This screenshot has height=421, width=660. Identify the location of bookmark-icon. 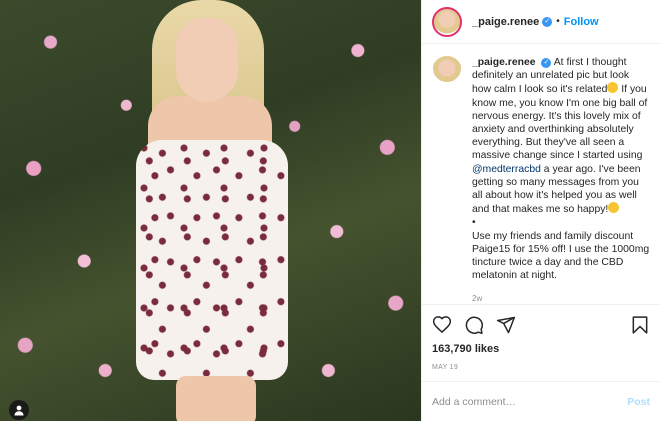
(640, 325).